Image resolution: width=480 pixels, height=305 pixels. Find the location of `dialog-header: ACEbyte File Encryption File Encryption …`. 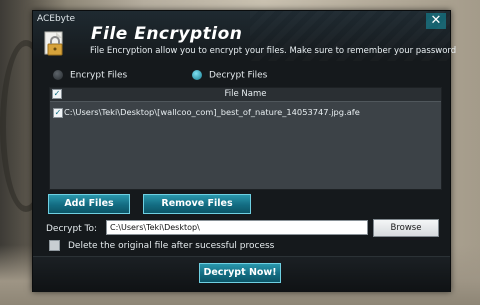

dialog-header: ACEbyte File Encryption File Encryption … is located at coordinates (244, 36).